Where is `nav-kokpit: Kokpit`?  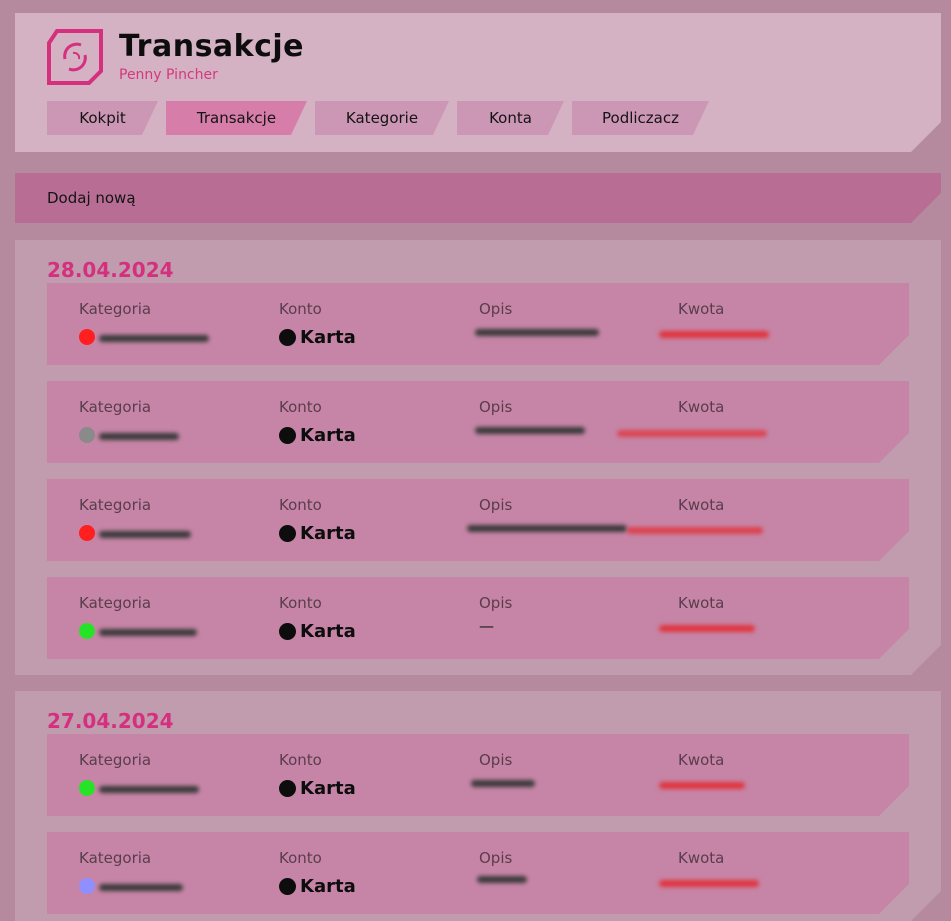
nav-kokpit: Kokpit is located at coordinates (102, 118).